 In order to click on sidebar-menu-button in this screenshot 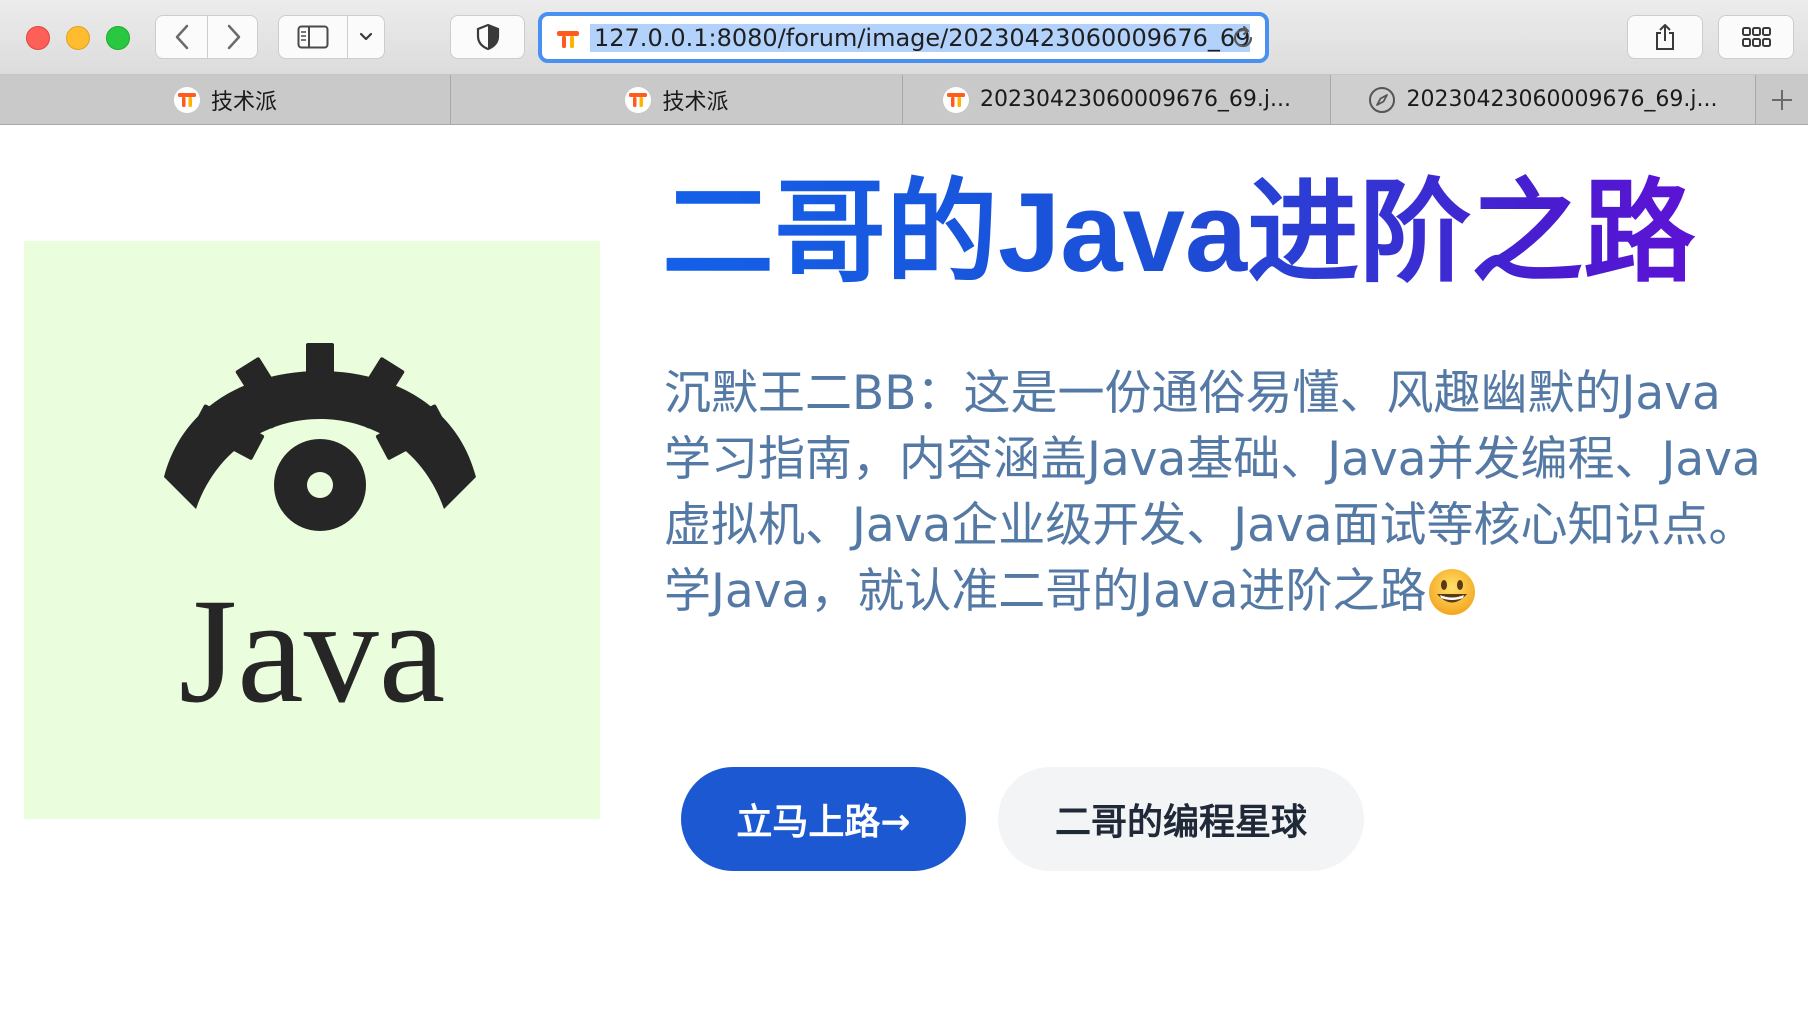, I will do `click(366, 37)`.